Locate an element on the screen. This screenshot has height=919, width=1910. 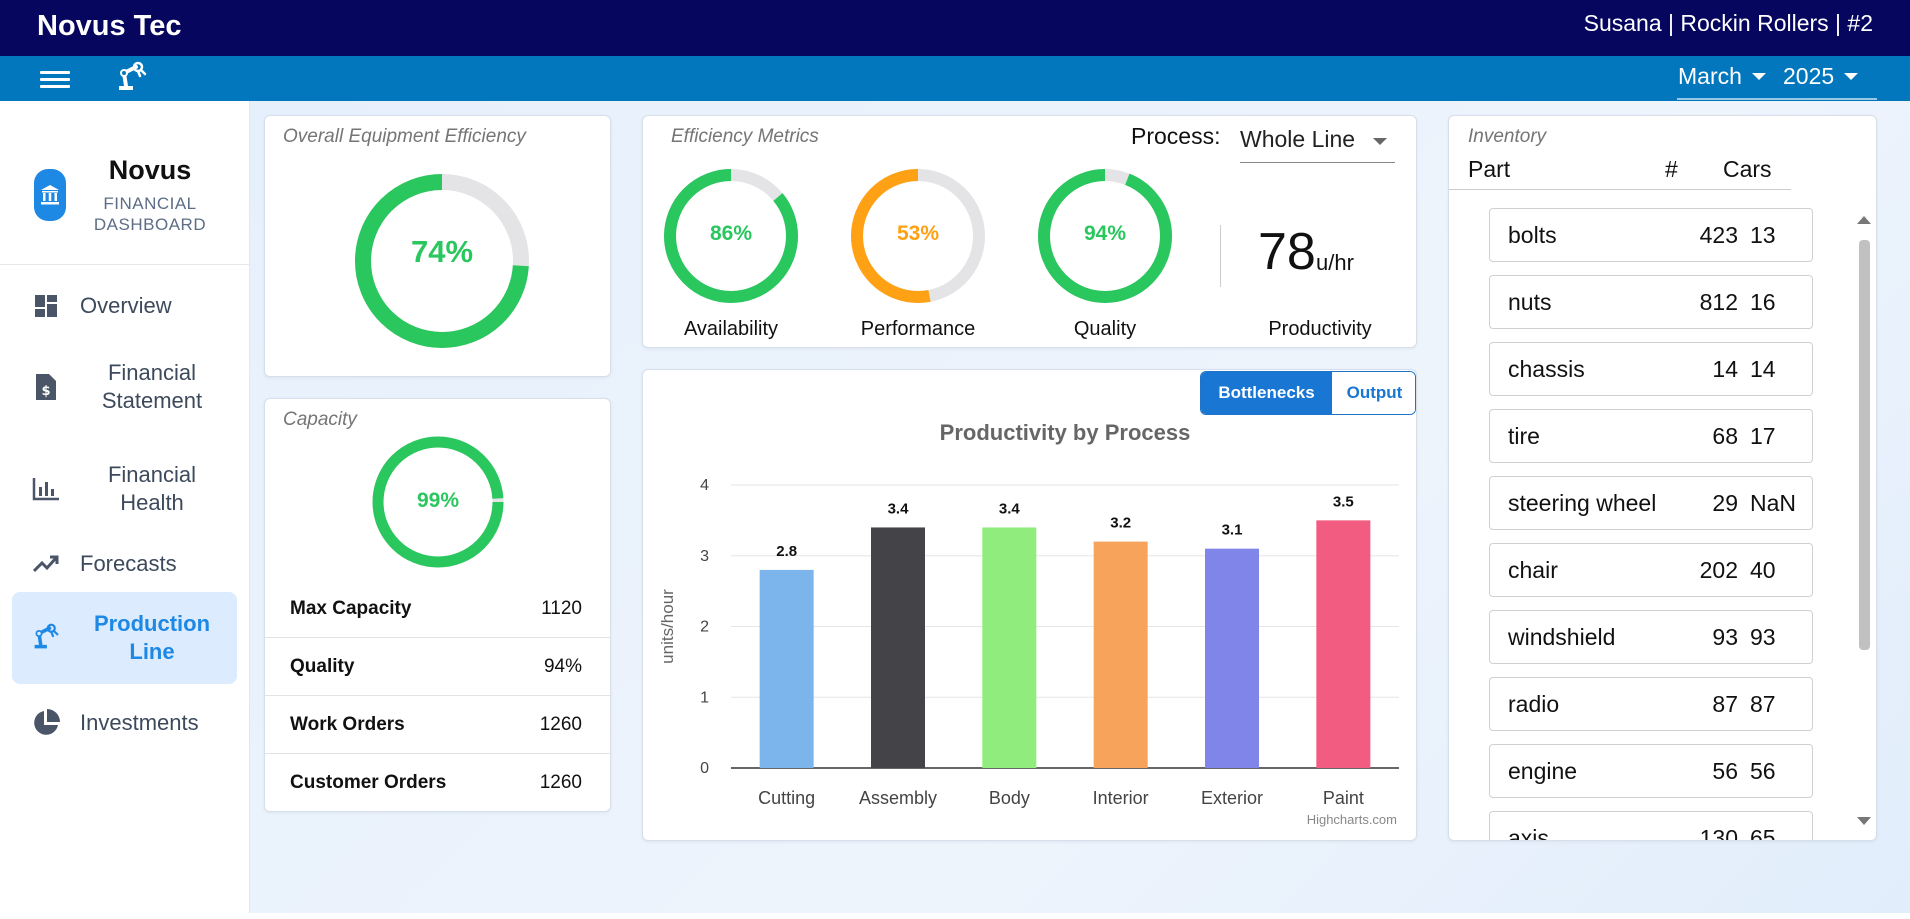
inventory-count: 68 is located at coordinates (1725, 436).